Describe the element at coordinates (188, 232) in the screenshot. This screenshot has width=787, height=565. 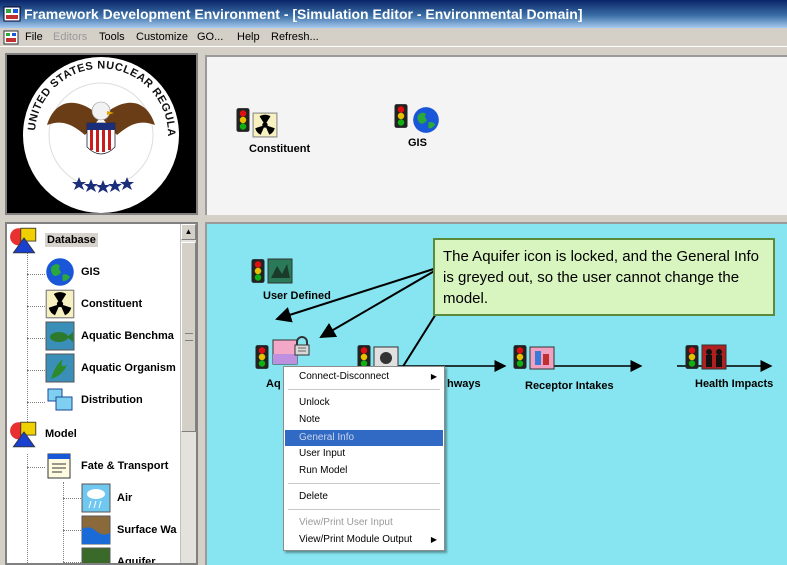
I see `scroll-up-arrow-icon: ▲` at that location.